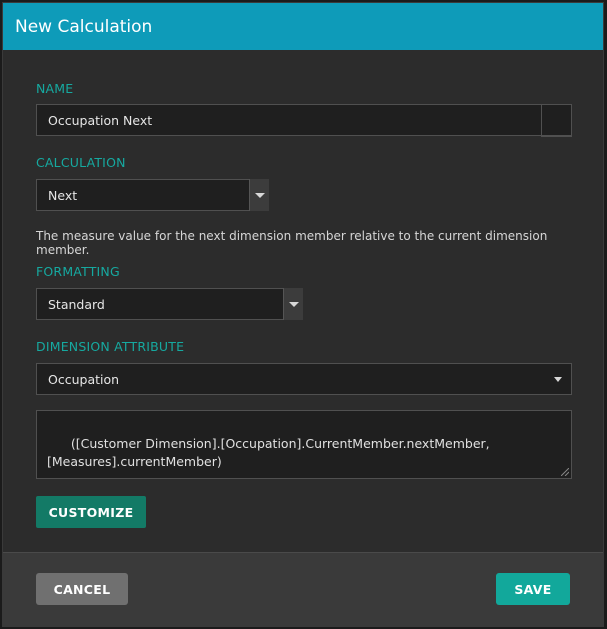 The image size is (607, 629). What do you see at coordinates (556, 120) in the screenshot?
I see `name-field-addon` at bounding box center [556, 120].